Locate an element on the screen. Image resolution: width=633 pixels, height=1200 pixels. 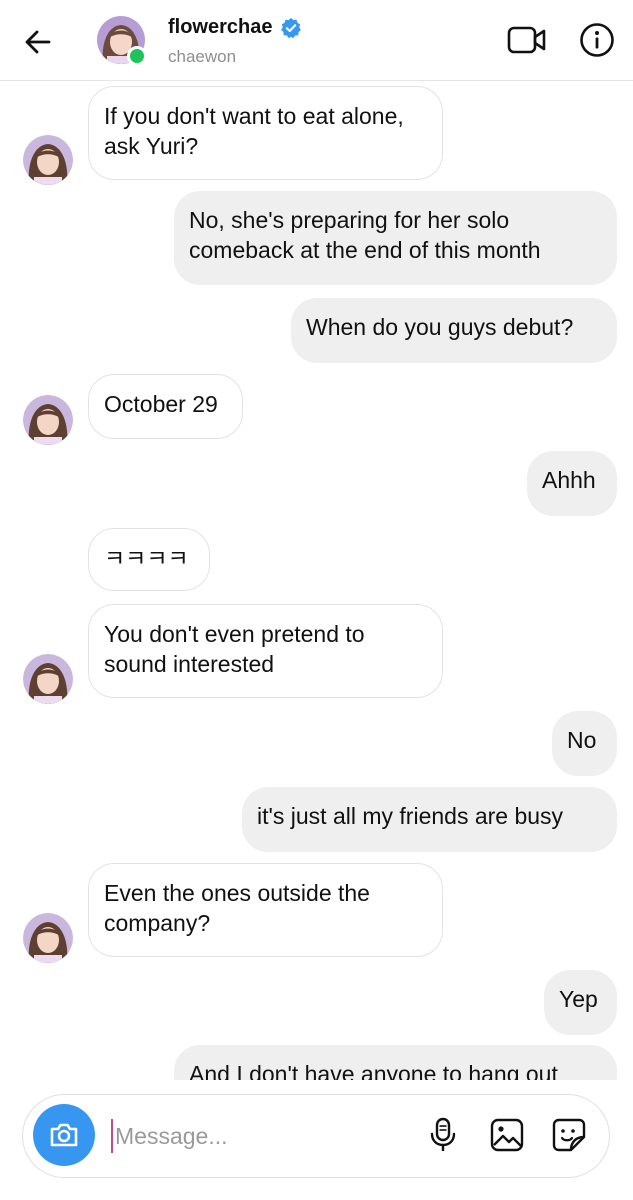
online-status-dot is located at coordinates (137, 56).